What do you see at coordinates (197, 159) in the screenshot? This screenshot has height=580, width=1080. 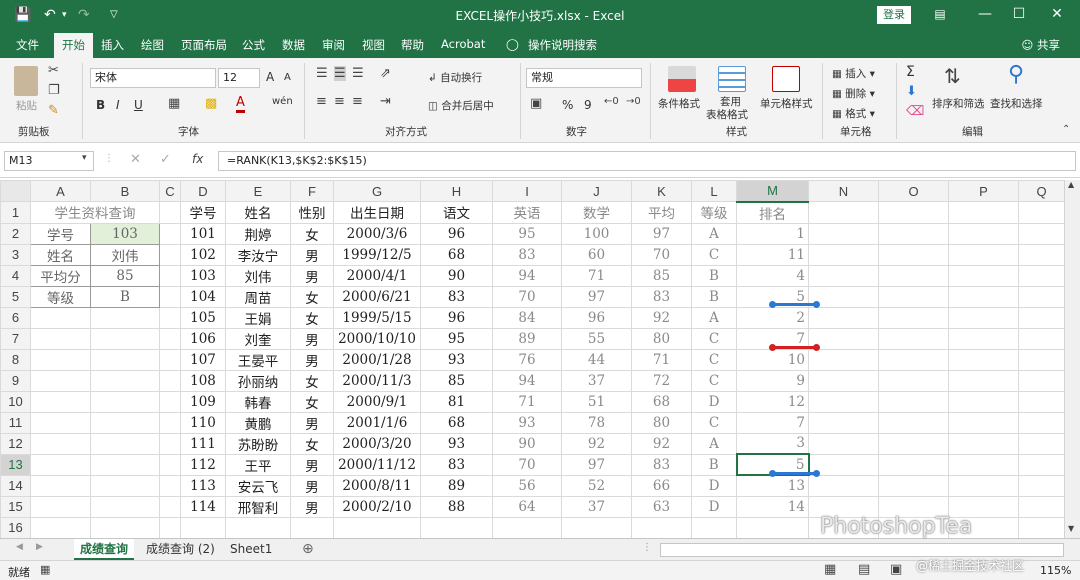 I see `insert-function-icon: fx` at bounding box center [197, 159].